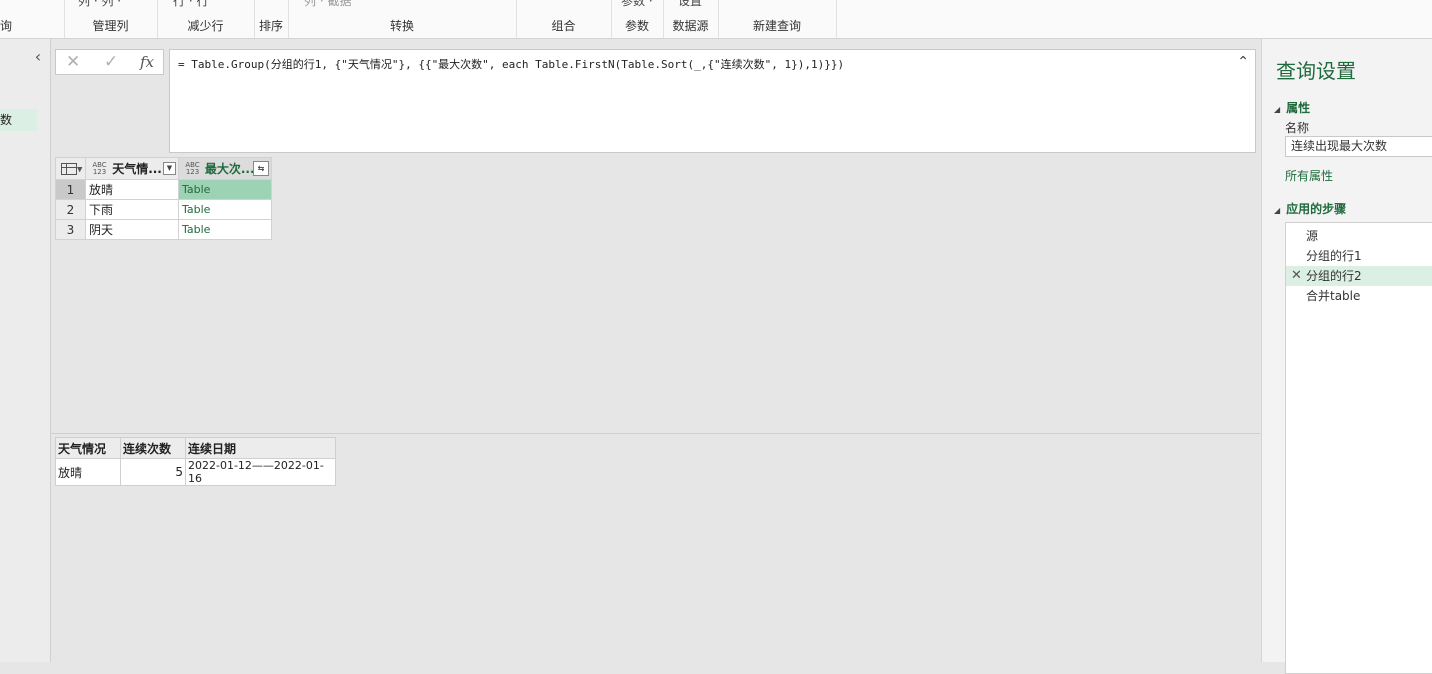 This screenshot has width=1432, height=674. I want to click on ribbon-group-manage-columns: 列 · 列 · 管理列, so click(111, 19).